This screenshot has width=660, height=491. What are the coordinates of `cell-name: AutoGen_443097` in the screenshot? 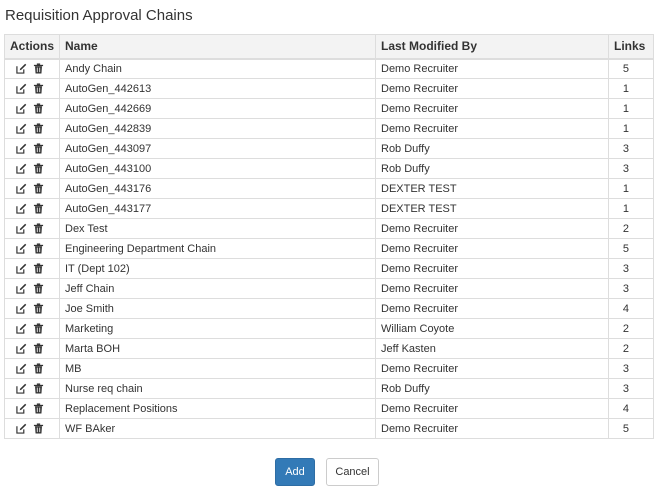 It's located at (217, 148).